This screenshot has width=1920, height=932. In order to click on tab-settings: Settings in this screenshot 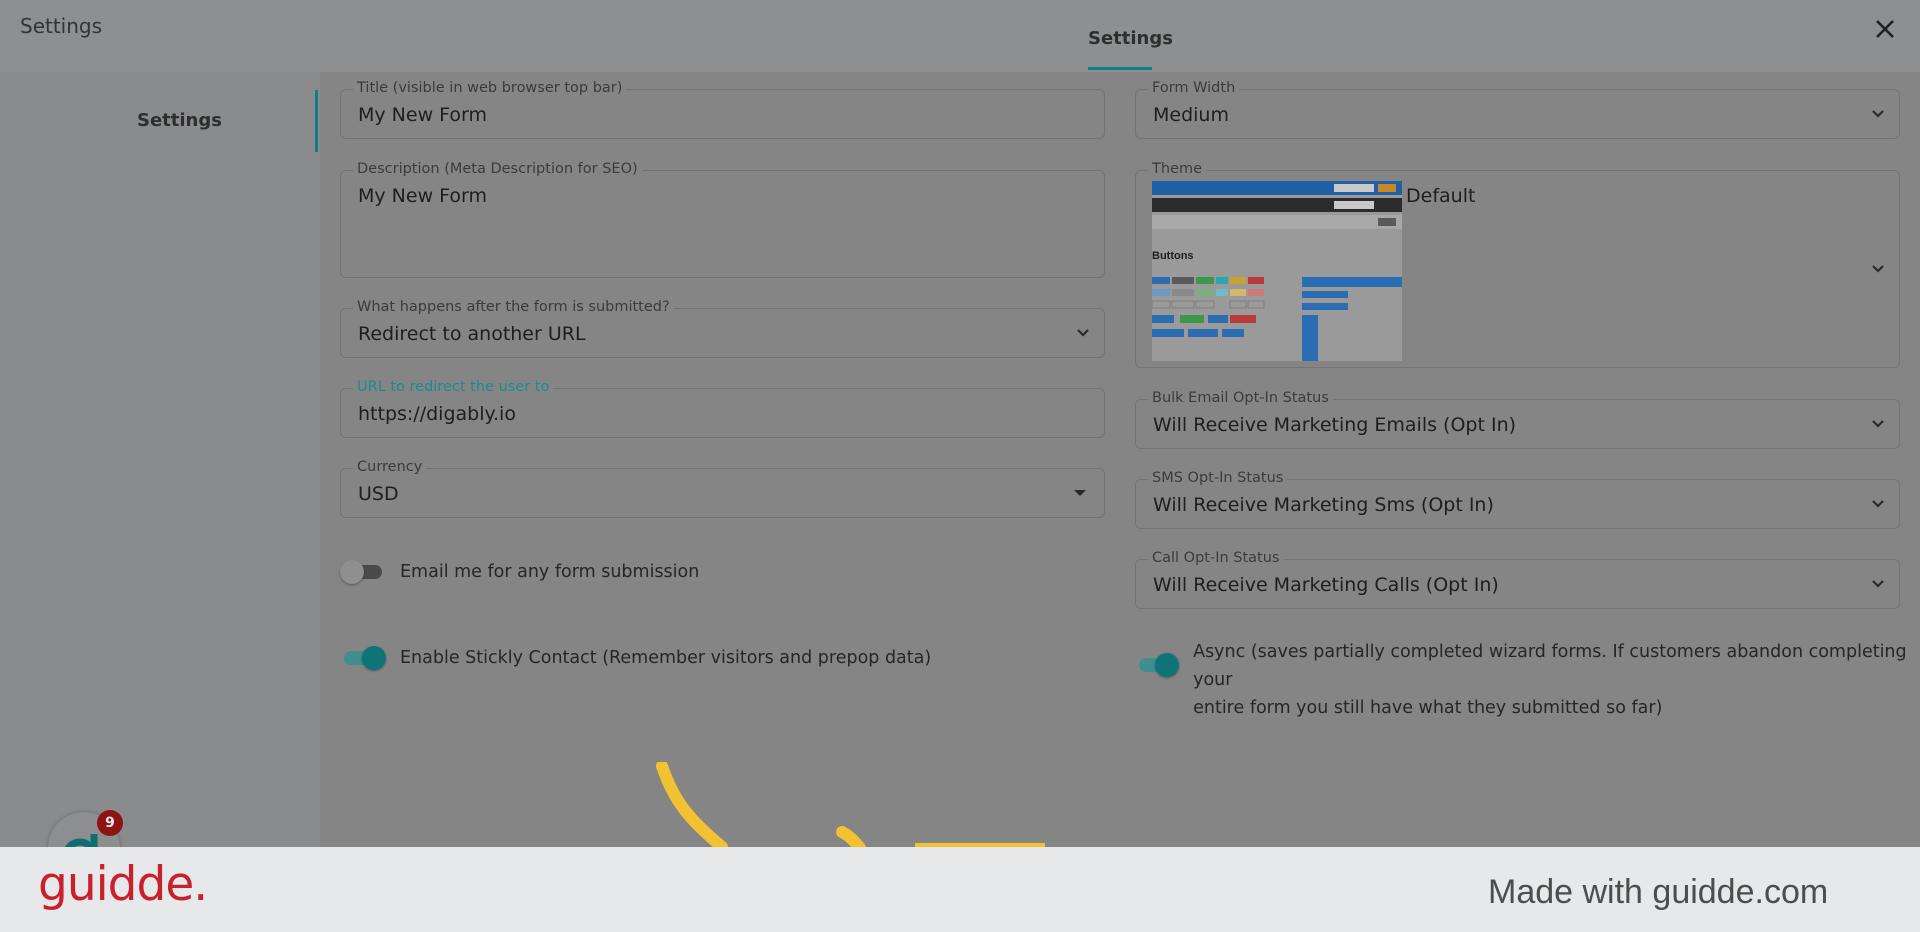, I will do `click(1130, 38)`.